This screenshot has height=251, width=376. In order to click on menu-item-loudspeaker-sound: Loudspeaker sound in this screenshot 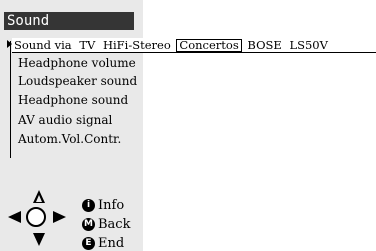, I will do `click(77, 81)`.